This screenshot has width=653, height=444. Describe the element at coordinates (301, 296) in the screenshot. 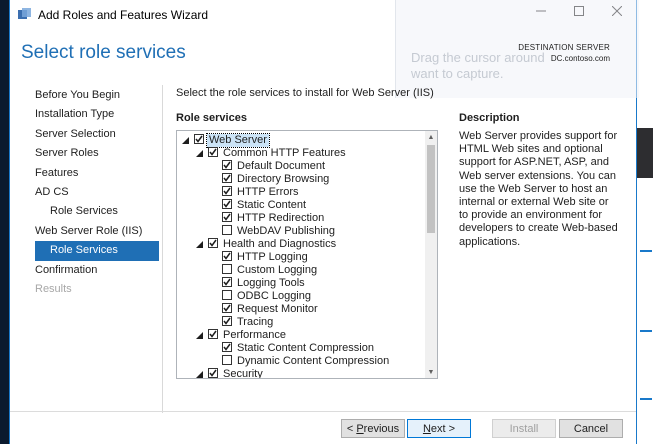

I see `tree-row: ODBC Logging` at that location.